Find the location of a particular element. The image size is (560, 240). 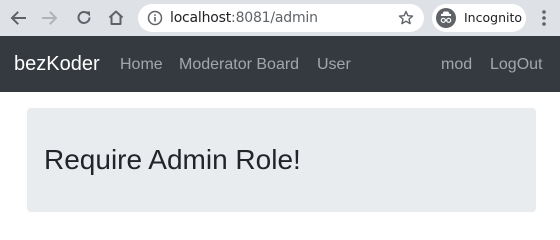

incognito-badge: Incognito is located at coordinates (479, 18).